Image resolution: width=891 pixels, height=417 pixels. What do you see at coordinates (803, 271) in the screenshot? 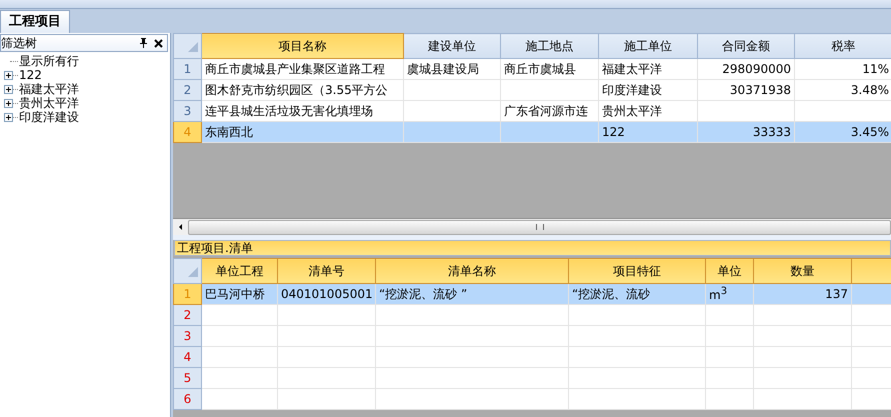
I see `column-header: 数量` at bounding box center [803, 271].